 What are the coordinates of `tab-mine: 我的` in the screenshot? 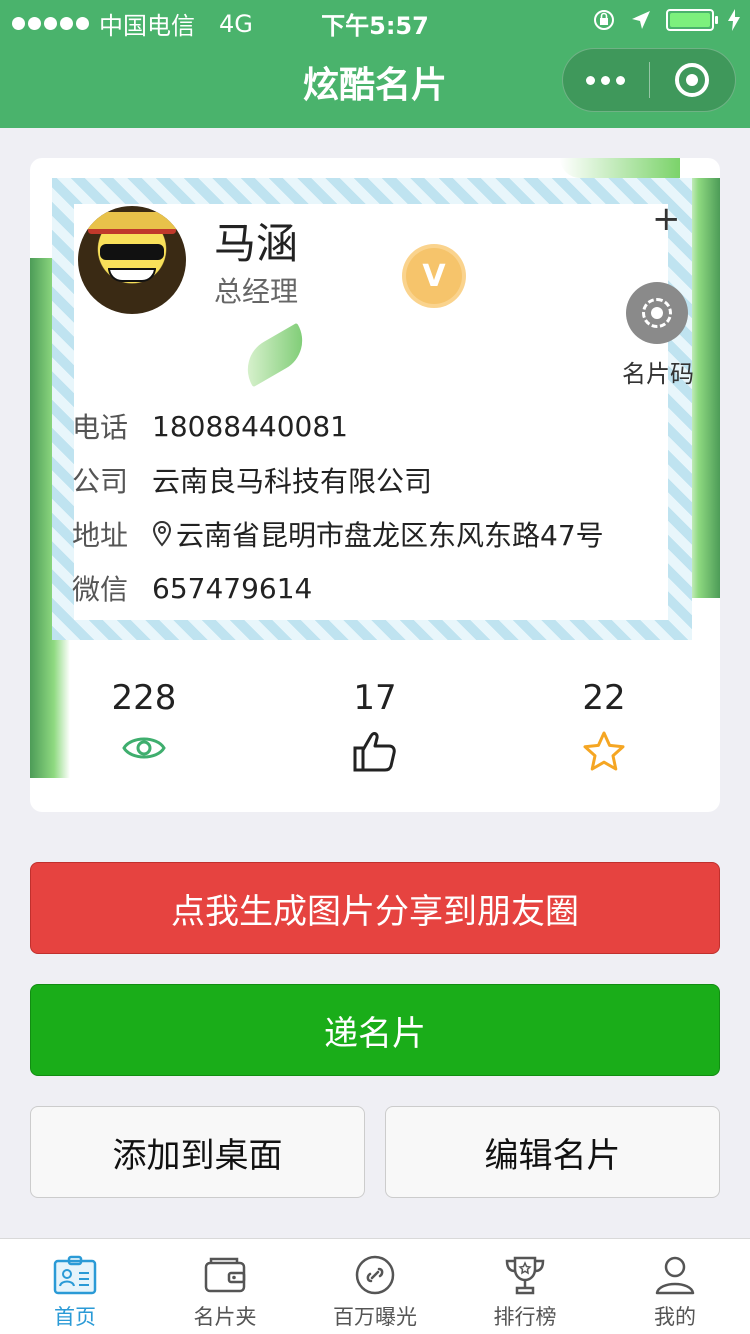 It's located at (675, 1286).